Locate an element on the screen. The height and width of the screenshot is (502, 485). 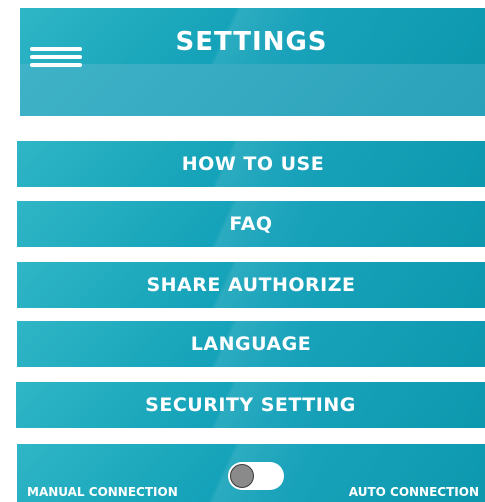
how-to-use-label: HOW TO USE is located at coordinates (253, 164).